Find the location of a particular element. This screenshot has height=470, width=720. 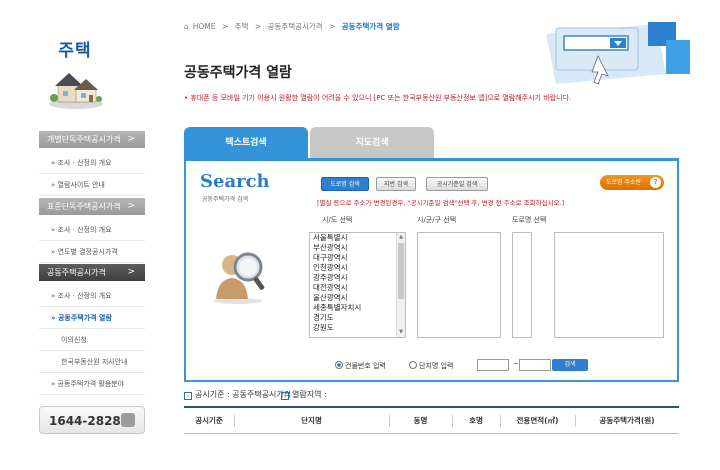

sido-option: 부산광역시 is located at coordinates (357, 248).